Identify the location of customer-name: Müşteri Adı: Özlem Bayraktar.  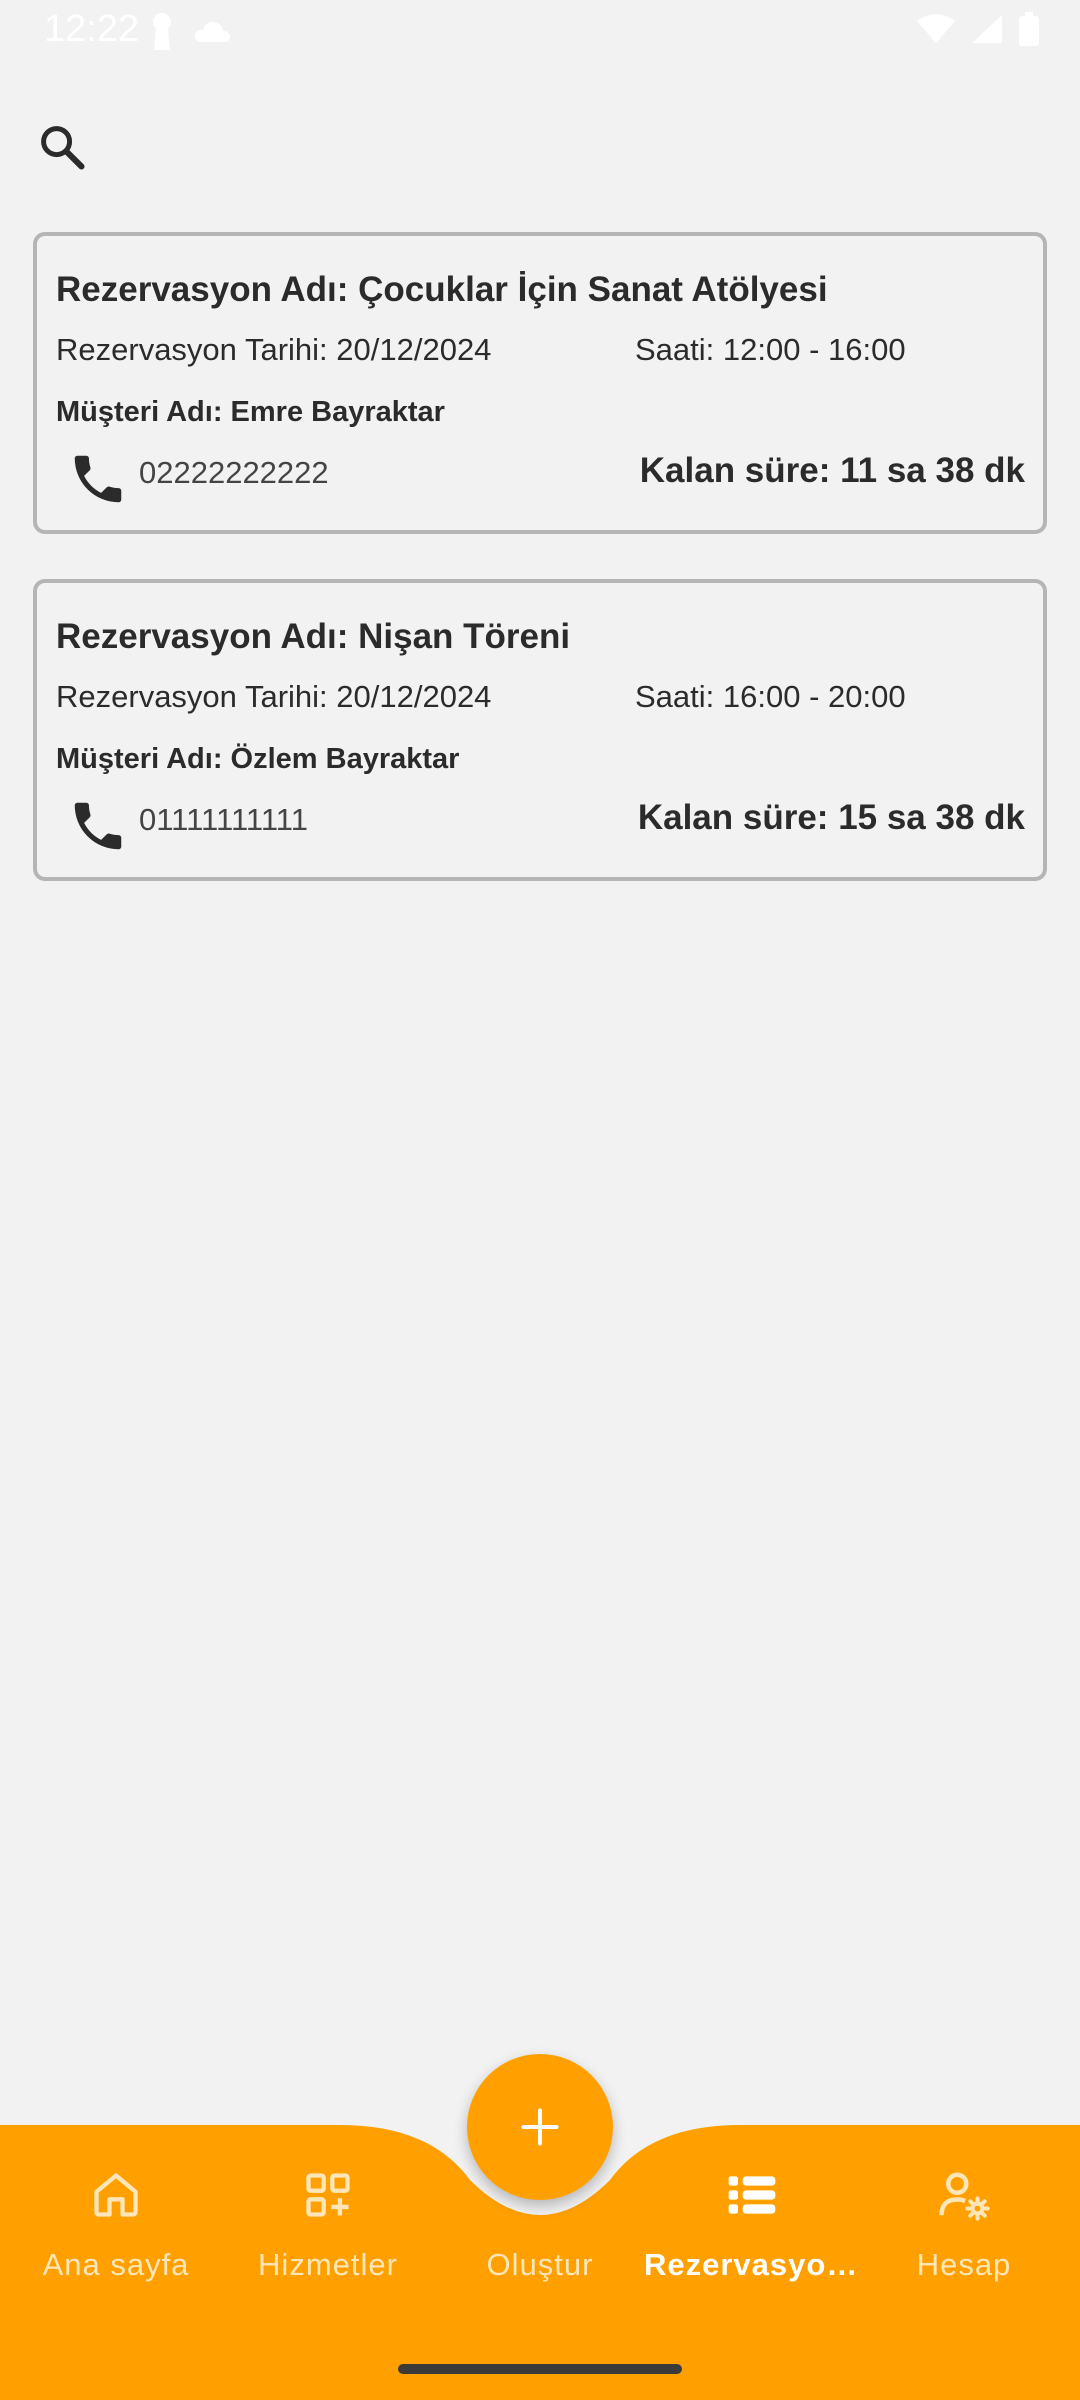
(258, 759).